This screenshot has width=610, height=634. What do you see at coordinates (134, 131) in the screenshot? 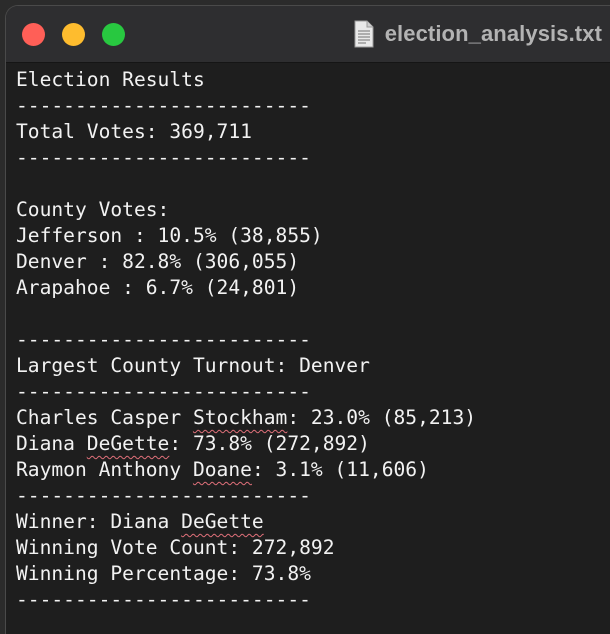
I see `total-votes-line: Total Votes: 369,711` at bounding box center [134, 131].